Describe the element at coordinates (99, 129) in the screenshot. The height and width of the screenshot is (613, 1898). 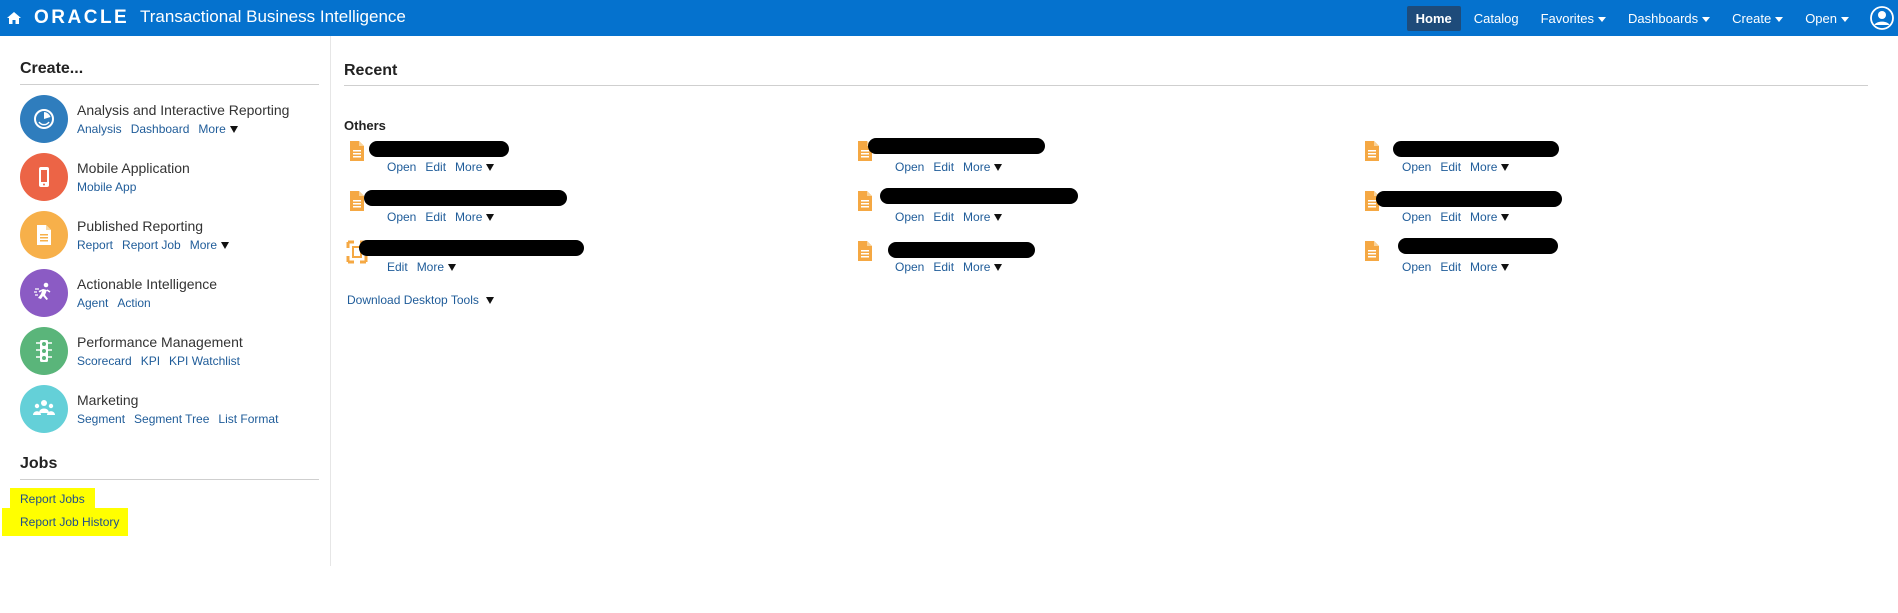
I see `create-analysis-link: Analysis` at that location.